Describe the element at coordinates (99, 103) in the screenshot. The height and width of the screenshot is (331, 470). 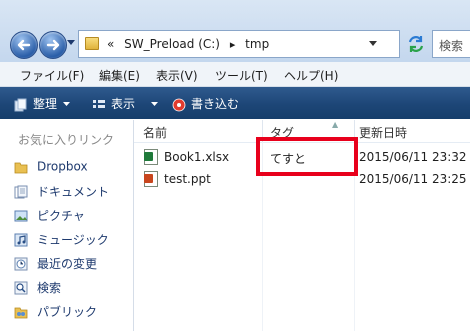
I see `view-icon` at that location.